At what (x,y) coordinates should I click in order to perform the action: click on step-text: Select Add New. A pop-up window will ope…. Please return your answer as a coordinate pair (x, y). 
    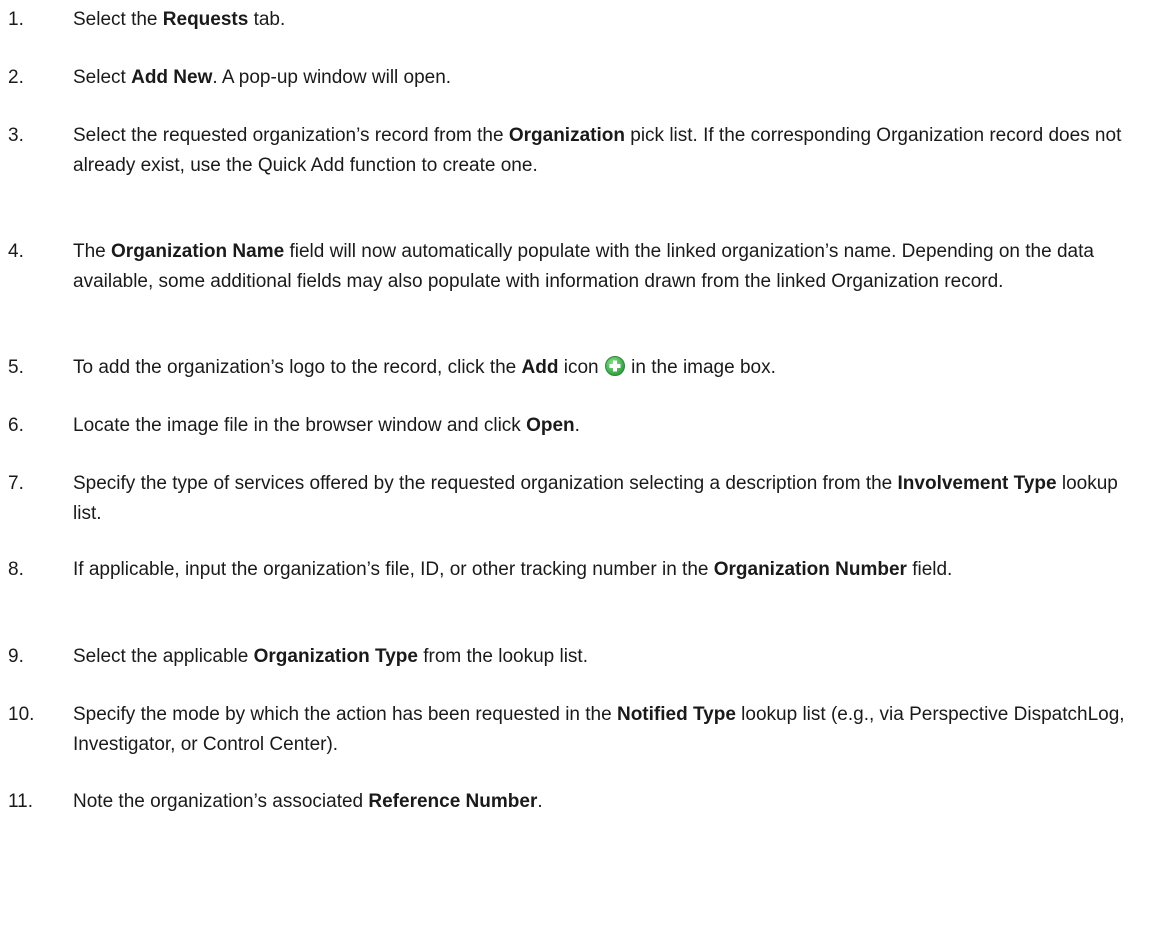
    Looking at the image, I should click on (262, 77).